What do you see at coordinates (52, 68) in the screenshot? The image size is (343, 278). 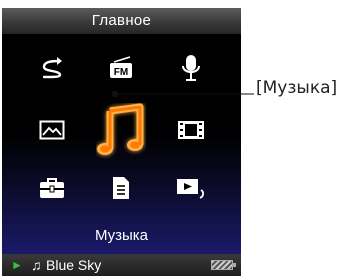 I see `repeat-icon` at bounding box center [52, 68].